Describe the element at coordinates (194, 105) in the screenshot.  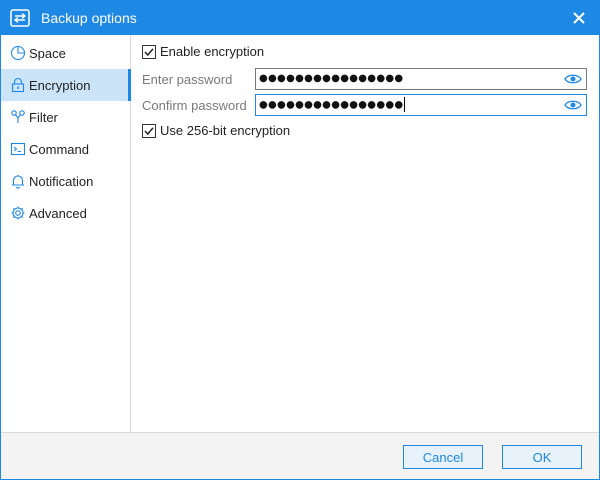
I see `confirm-password-label: Confirm password` at that location.